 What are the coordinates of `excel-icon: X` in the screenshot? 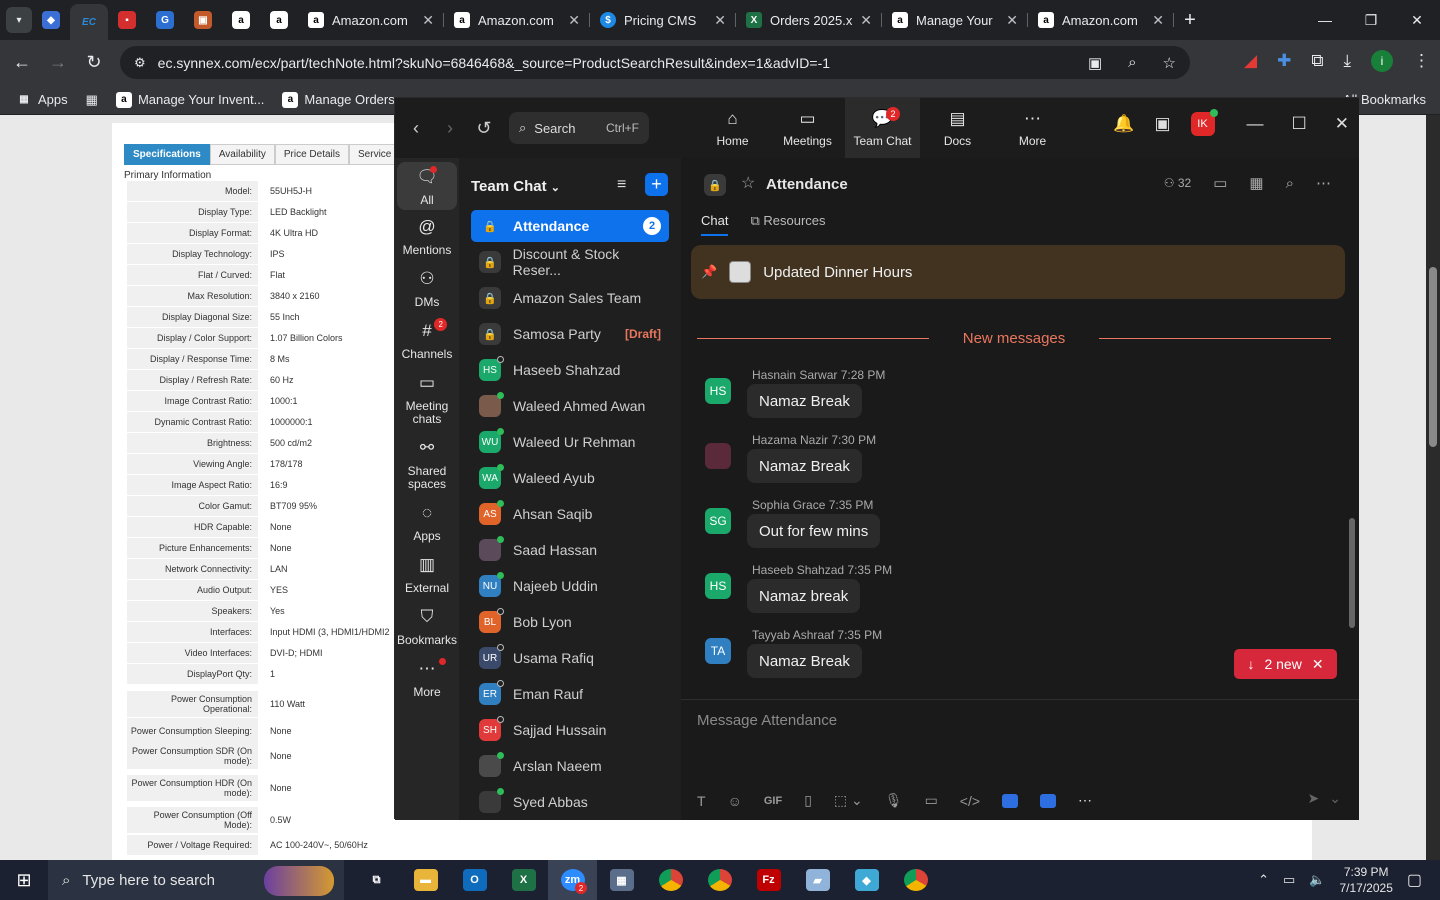 It's located at (523, 880).